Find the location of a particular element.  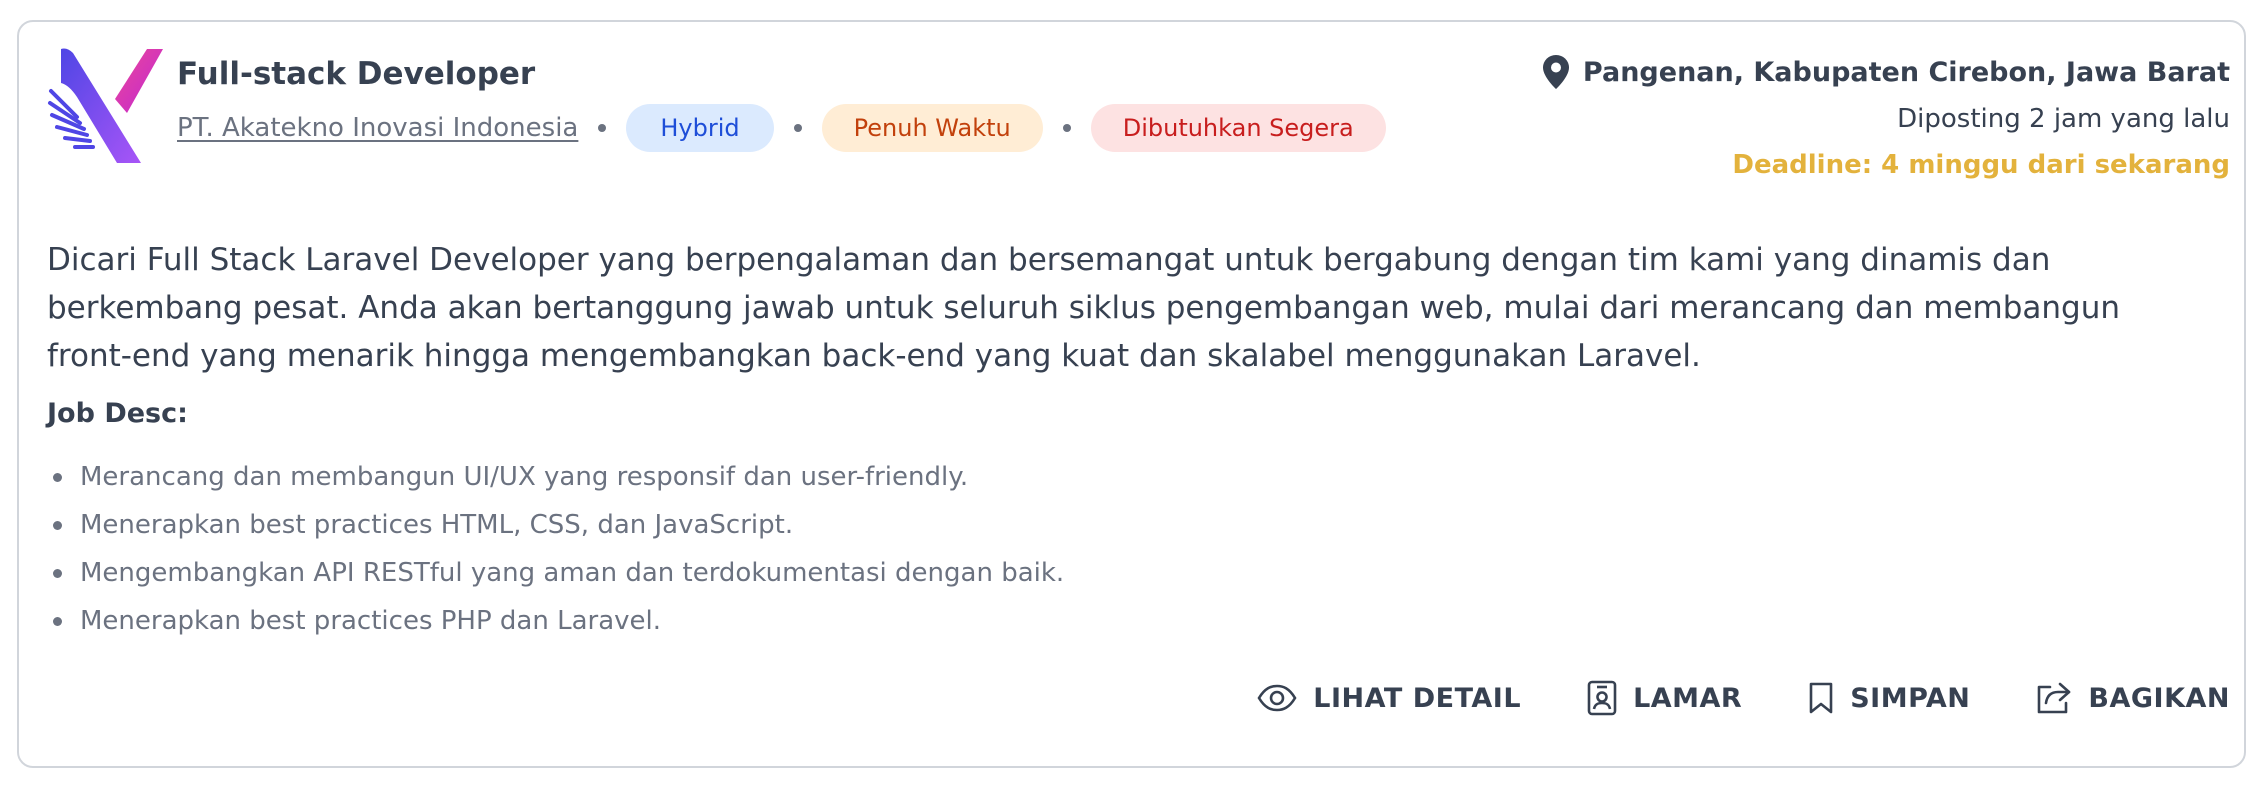

view-detail-label: LIHAT DETAIL is located at coordinates (1417, 698).